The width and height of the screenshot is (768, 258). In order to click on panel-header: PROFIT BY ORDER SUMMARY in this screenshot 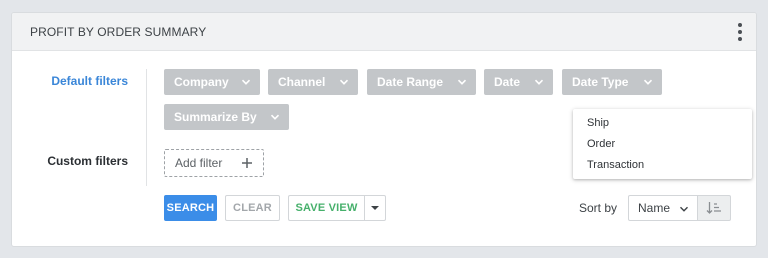, I will do `click(384, 32)`.